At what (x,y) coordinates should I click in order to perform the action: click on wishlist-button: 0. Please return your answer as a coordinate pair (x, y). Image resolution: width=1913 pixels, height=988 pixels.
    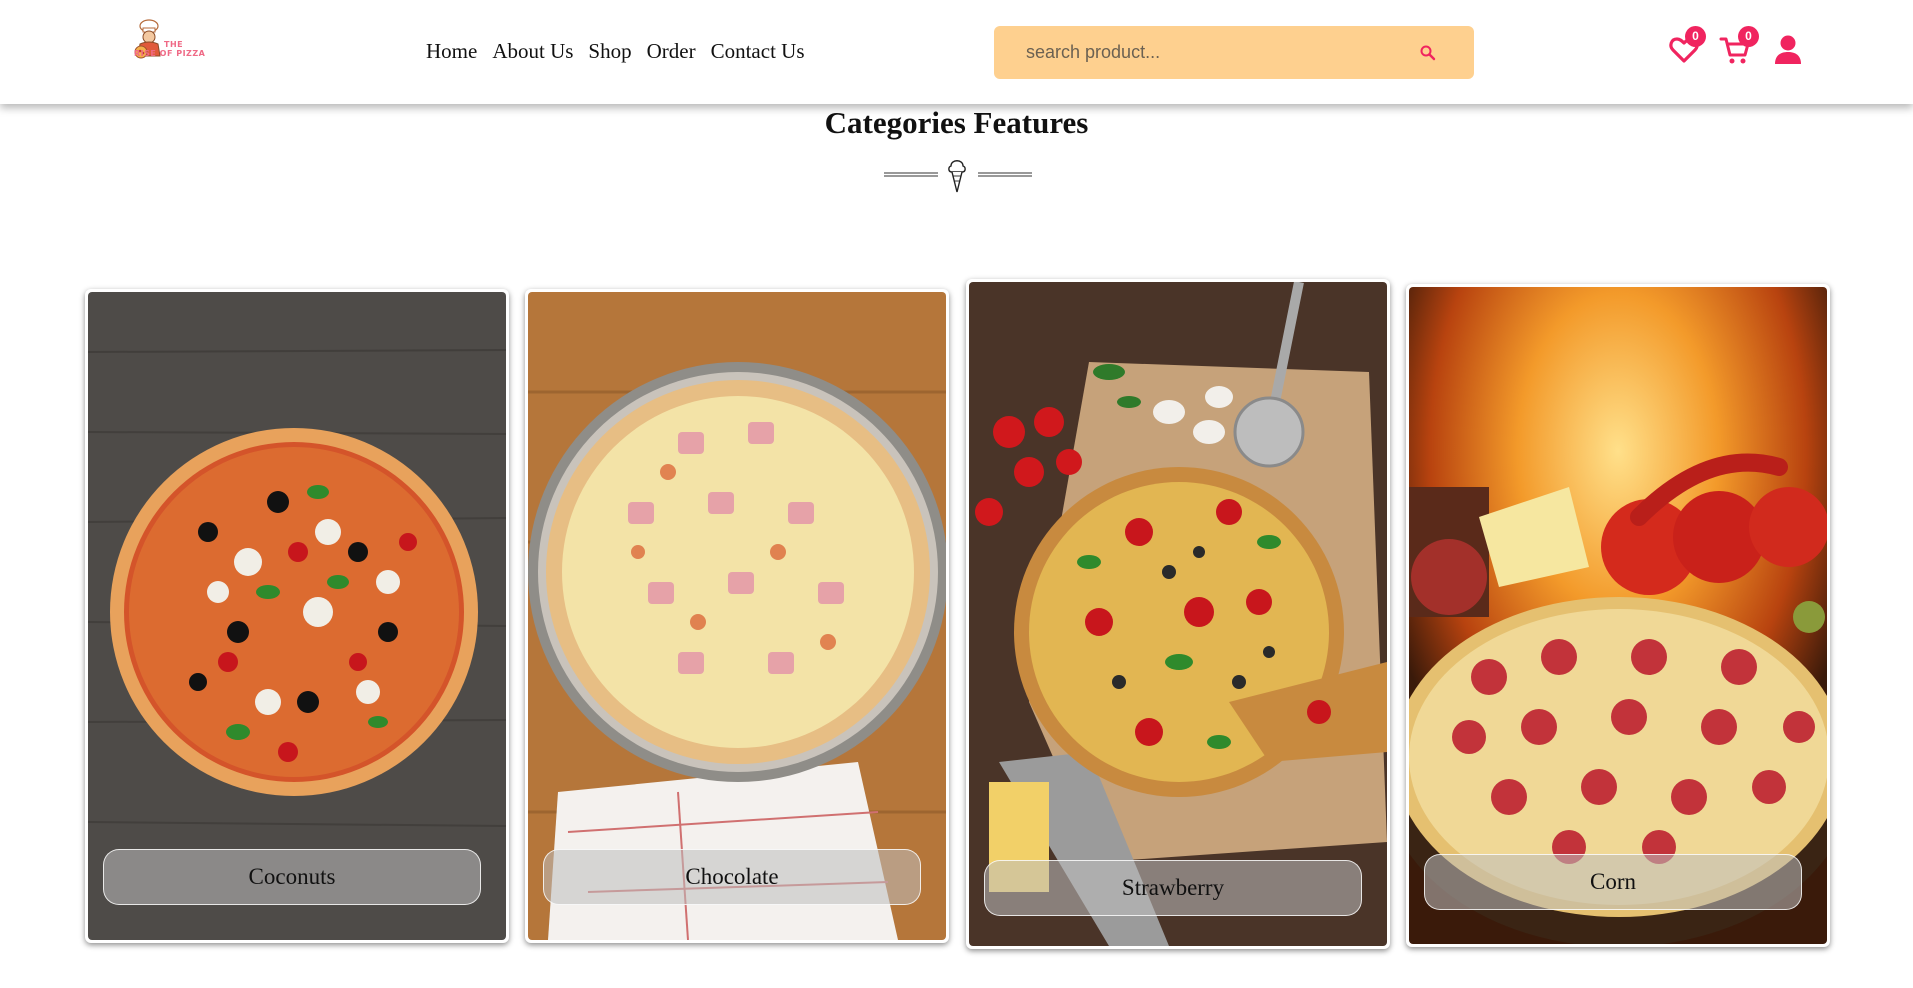
    Looking at the image, I should click on (1687, 46).